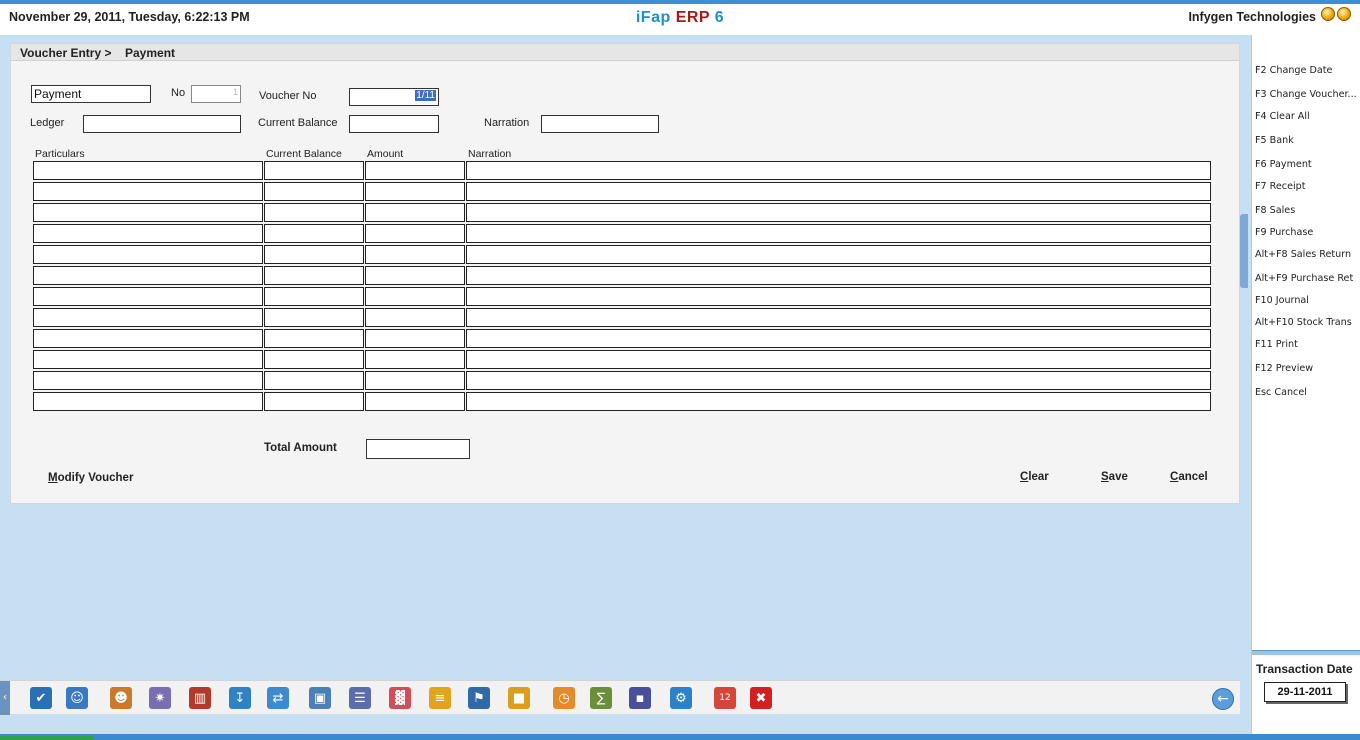 Image resolution: width=1360 pixels, height=740 pixels. What do you see at coordinates (1307, 254) in the screenshot?
I see `sidebar-shortcut-item: Alt+F8 Sales Return` at bounding box center [1307, 254].